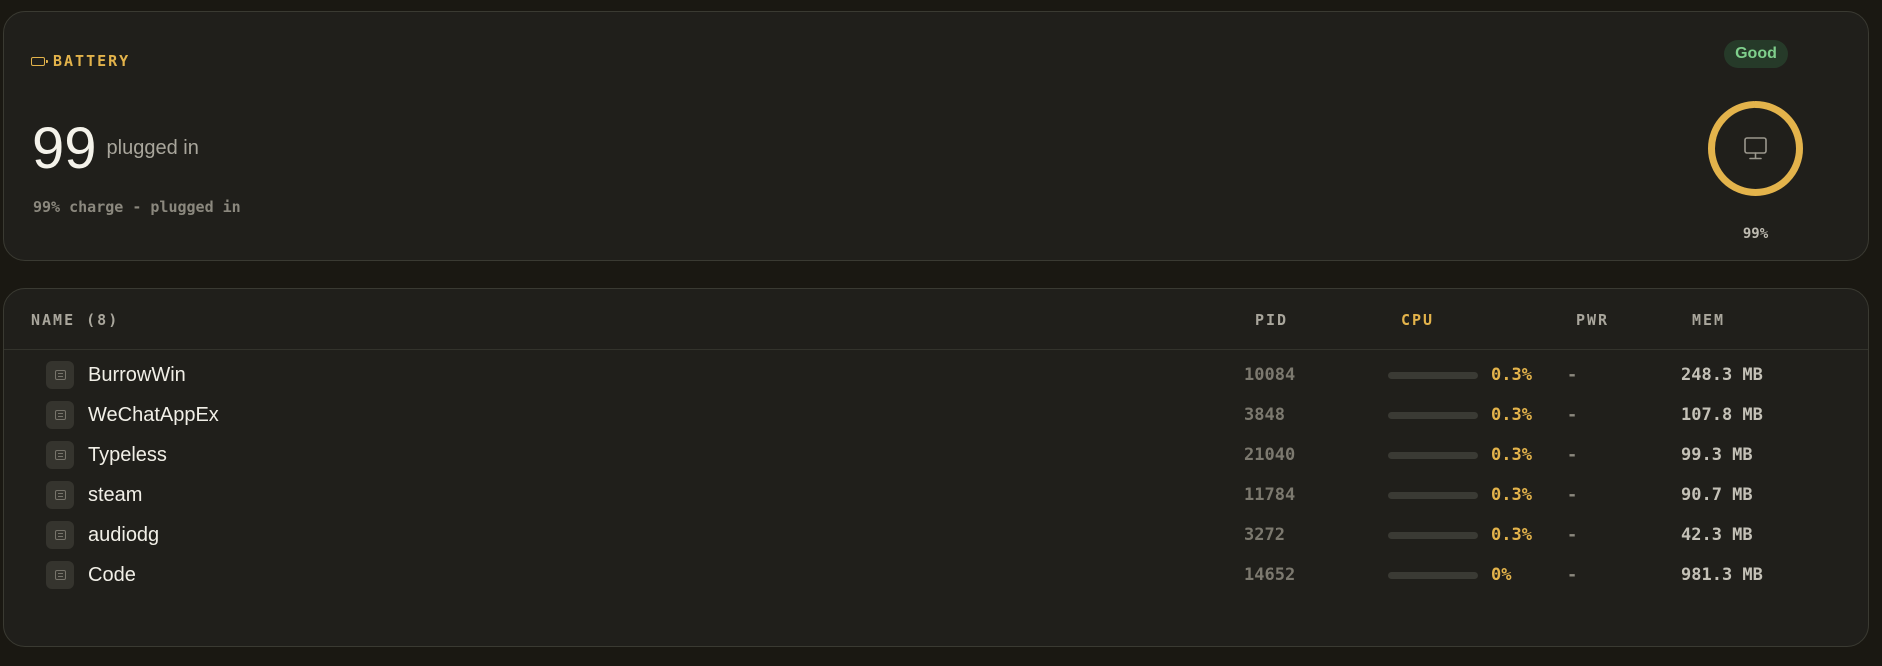 The image size is (1882, 666). Describe the element at coordinates (936, 319) in the screenshot. I see `table-header: NAME (8) PID CPU PWR MEM` at that location.